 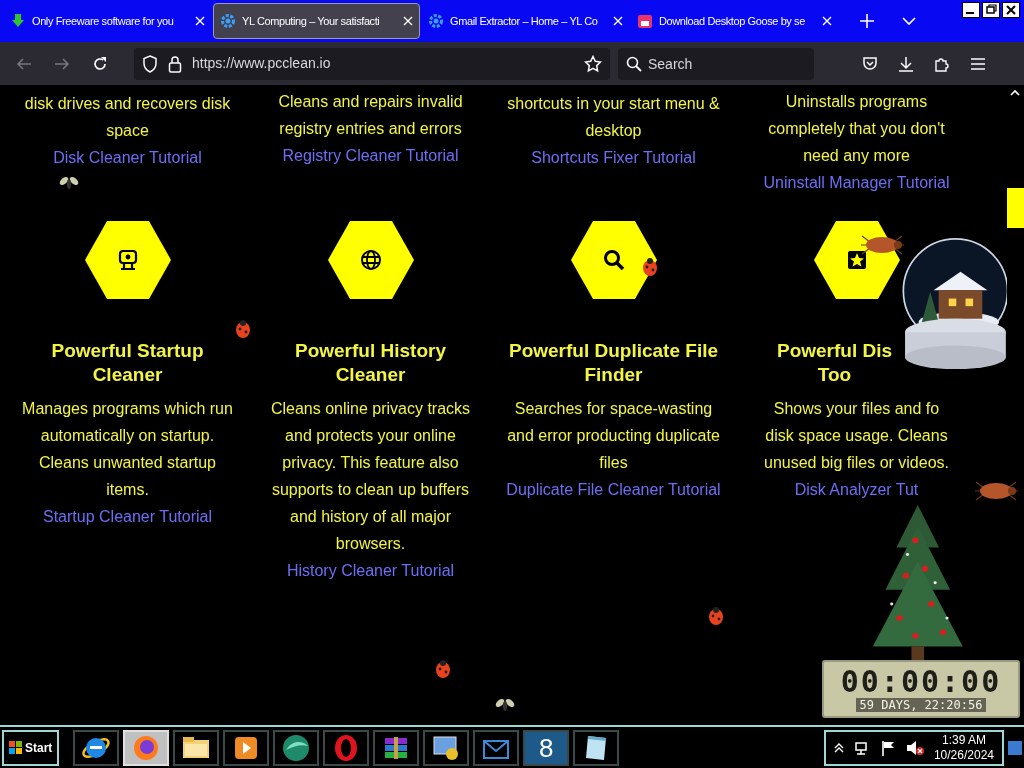 What do you see at coordinates (1015, 208) in the screenshot?
I see `scrollbar-thumb` at bounding box center [1015, 208].